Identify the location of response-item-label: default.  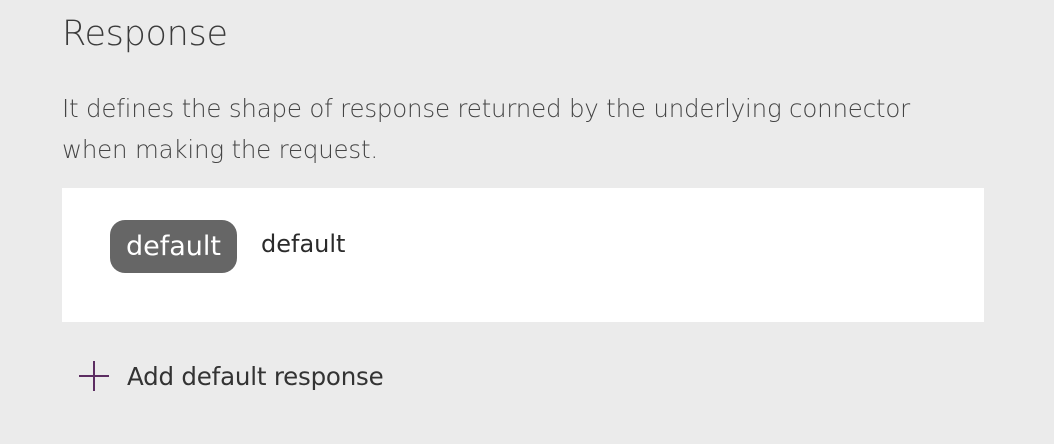
(303, 244).